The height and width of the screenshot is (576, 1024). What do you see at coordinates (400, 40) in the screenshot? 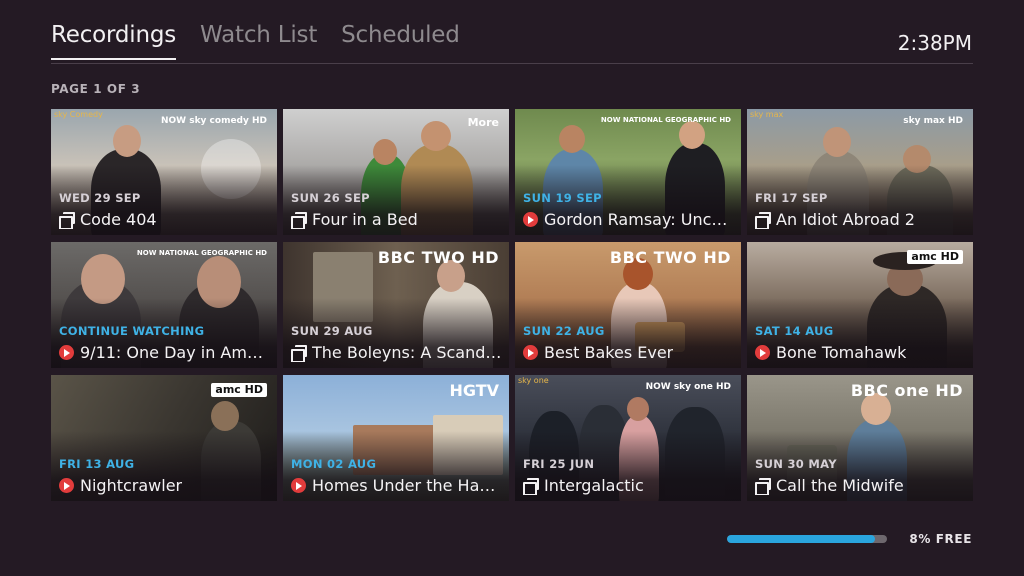
I see `tab-scheduled: Scheduled` at bounding box center [400, 40].